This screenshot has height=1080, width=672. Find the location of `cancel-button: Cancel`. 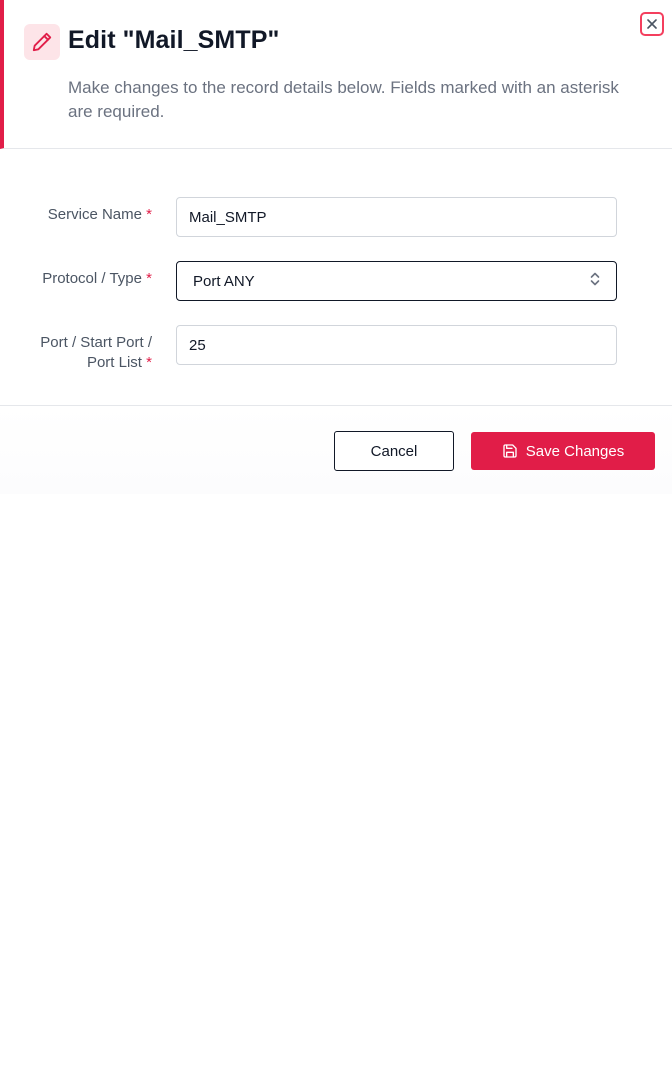

cancel-button: Cancel is located at coordinates (394, 451).